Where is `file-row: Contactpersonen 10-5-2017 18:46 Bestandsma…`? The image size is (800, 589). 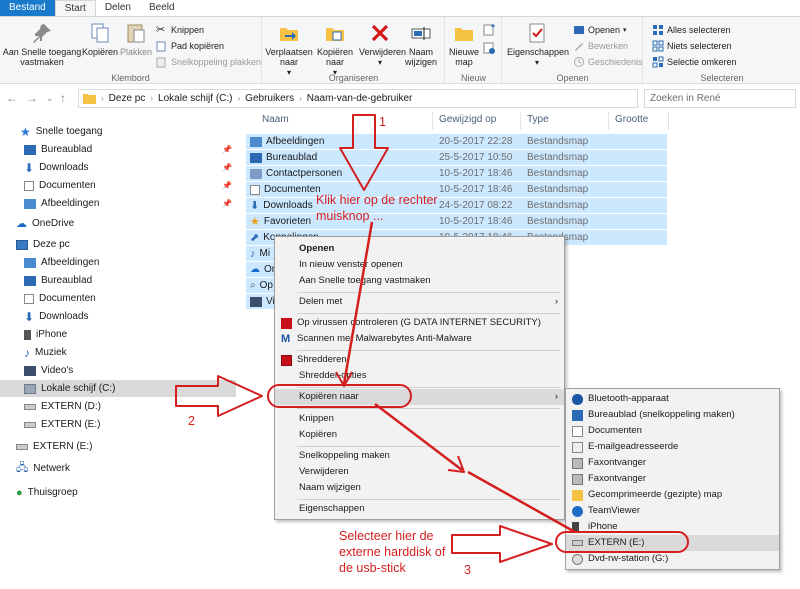
file-row: Contactpersonen 10-5-2017 18:46 Bestandsma… is located at coordinates (456, 173).